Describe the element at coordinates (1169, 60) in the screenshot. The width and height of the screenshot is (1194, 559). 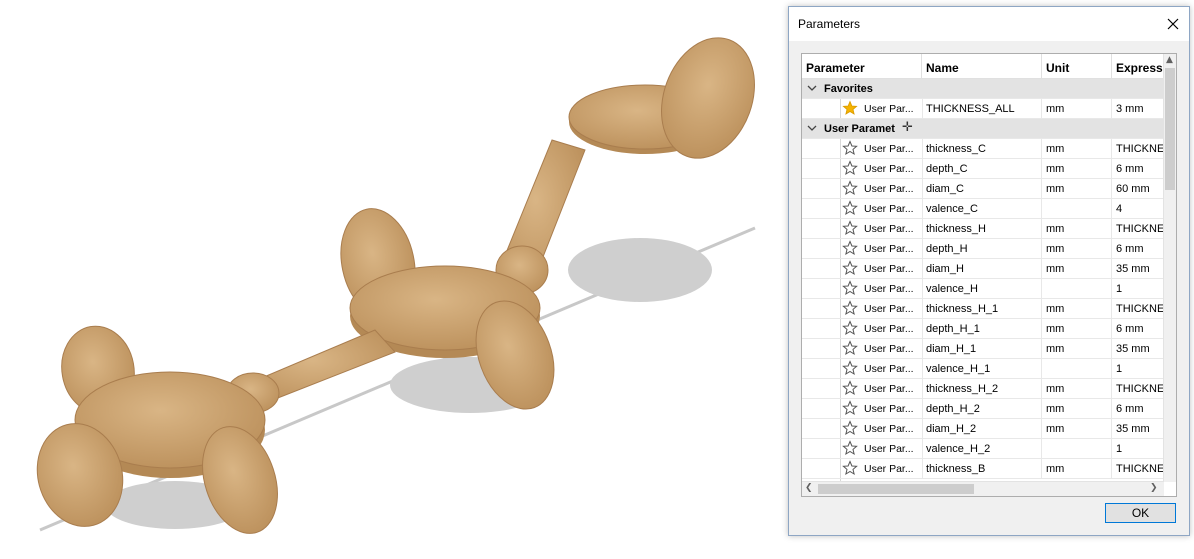
I see `scroll-up-icon: ▲` at that location.